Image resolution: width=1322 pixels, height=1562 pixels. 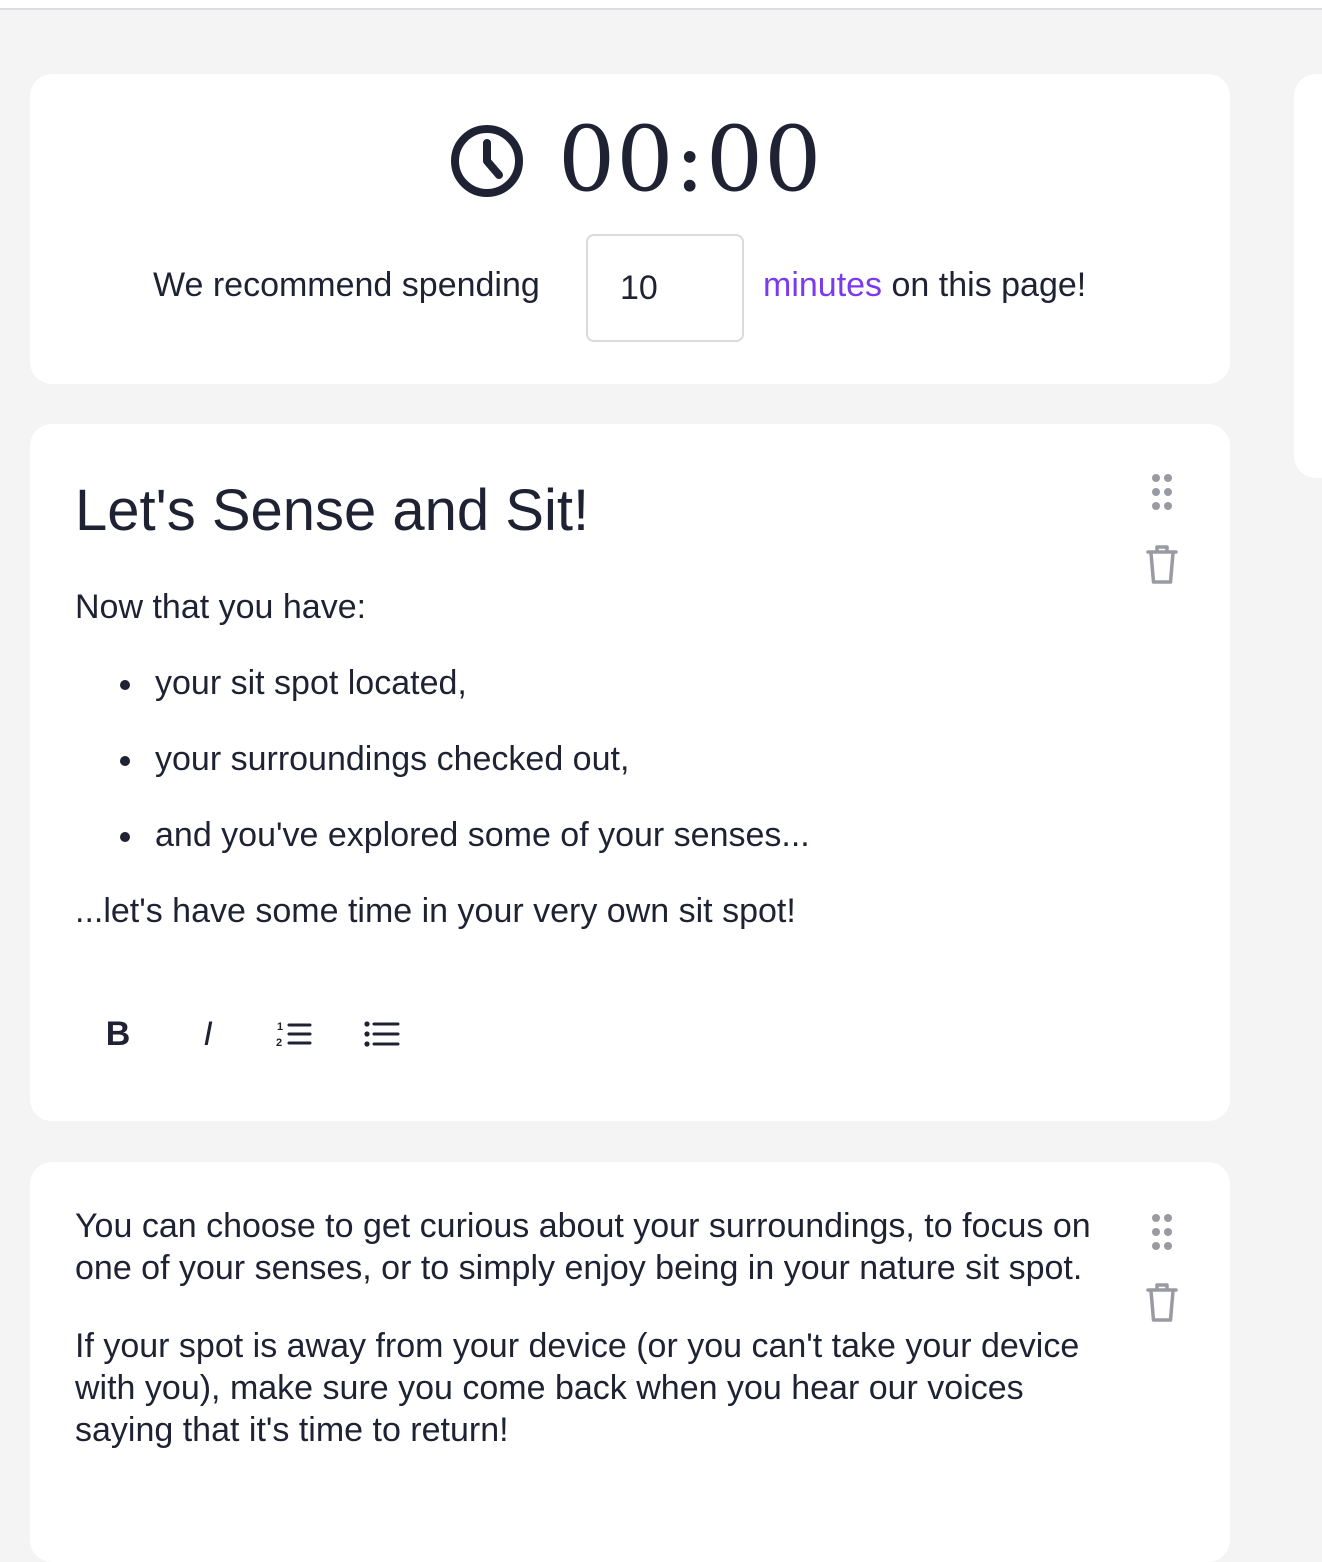 What do you see at coordinates (617, 683) in the screenshot?
I see `list-item: your sit spot located,` at bounding box center [617, 683].